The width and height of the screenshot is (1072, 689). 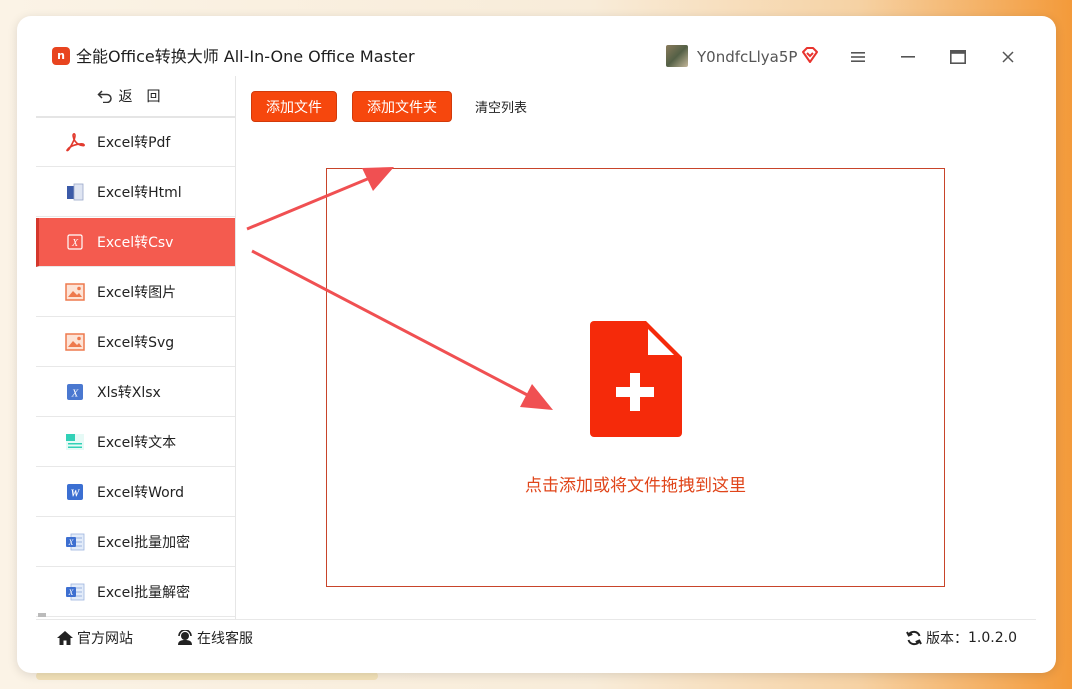 I want to click on close-button, so click(x=1008, y=57).